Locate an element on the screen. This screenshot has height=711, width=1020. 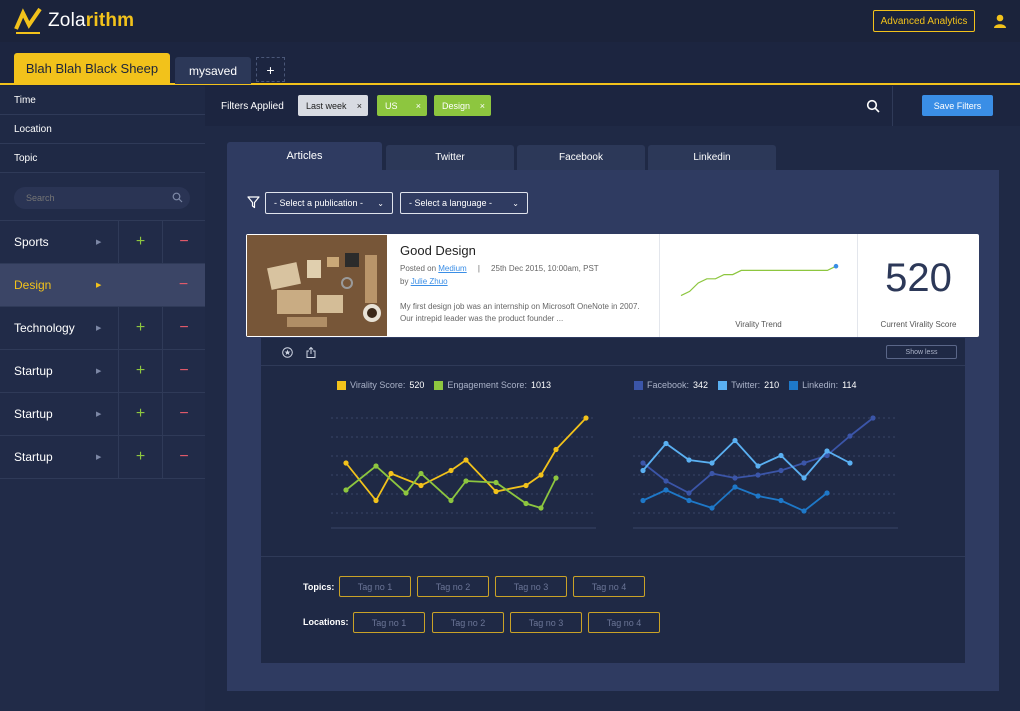
sidebar-filter-time: Time is located at coordinates (102, 100).